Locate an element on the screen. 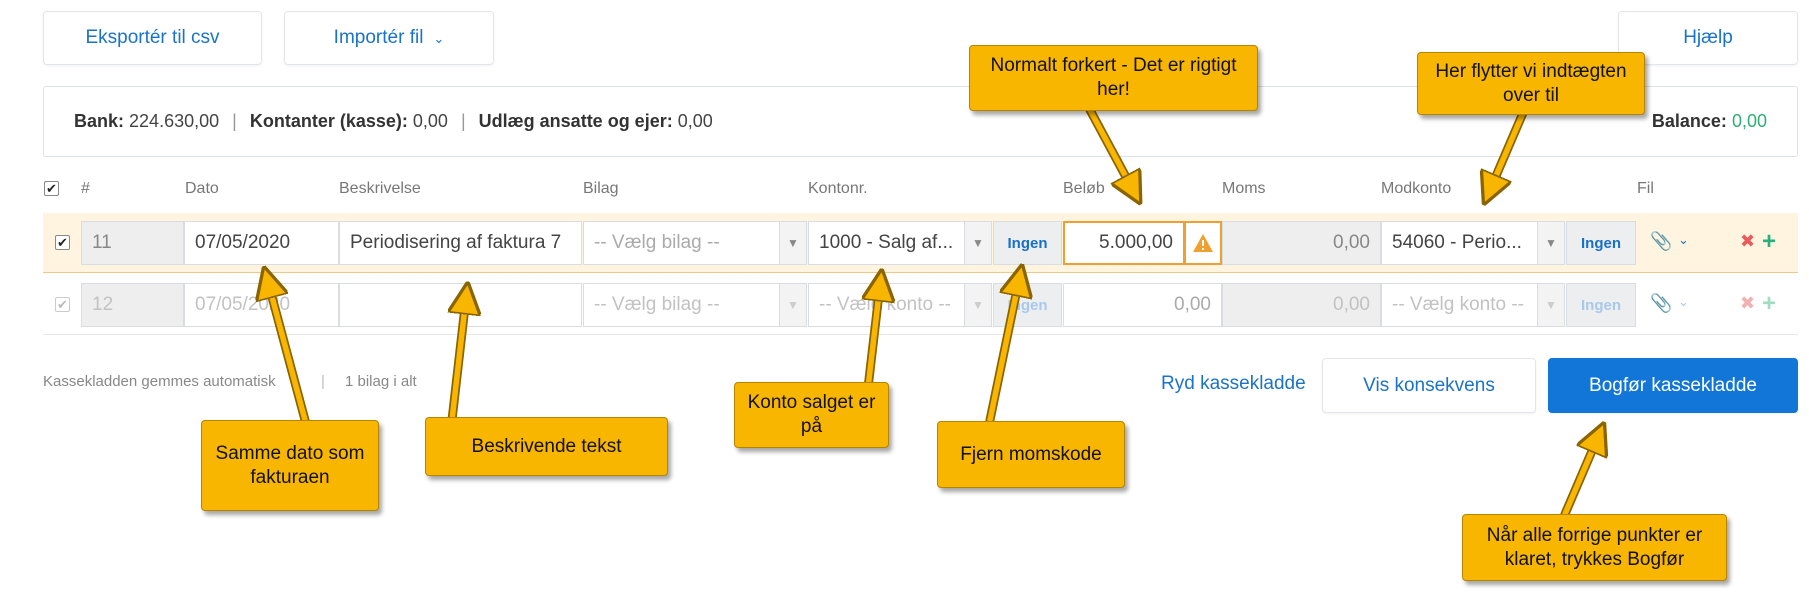 The width and height of the screenshot is (1809, 608). header-description: Beskrivelse is located at coordinates (380, 188).